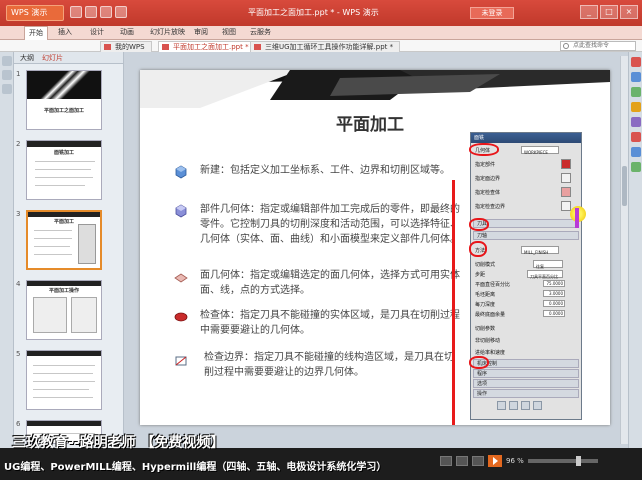  I want to click on slide-thumbnail-4: 平面加工操作, so click(64, 310).